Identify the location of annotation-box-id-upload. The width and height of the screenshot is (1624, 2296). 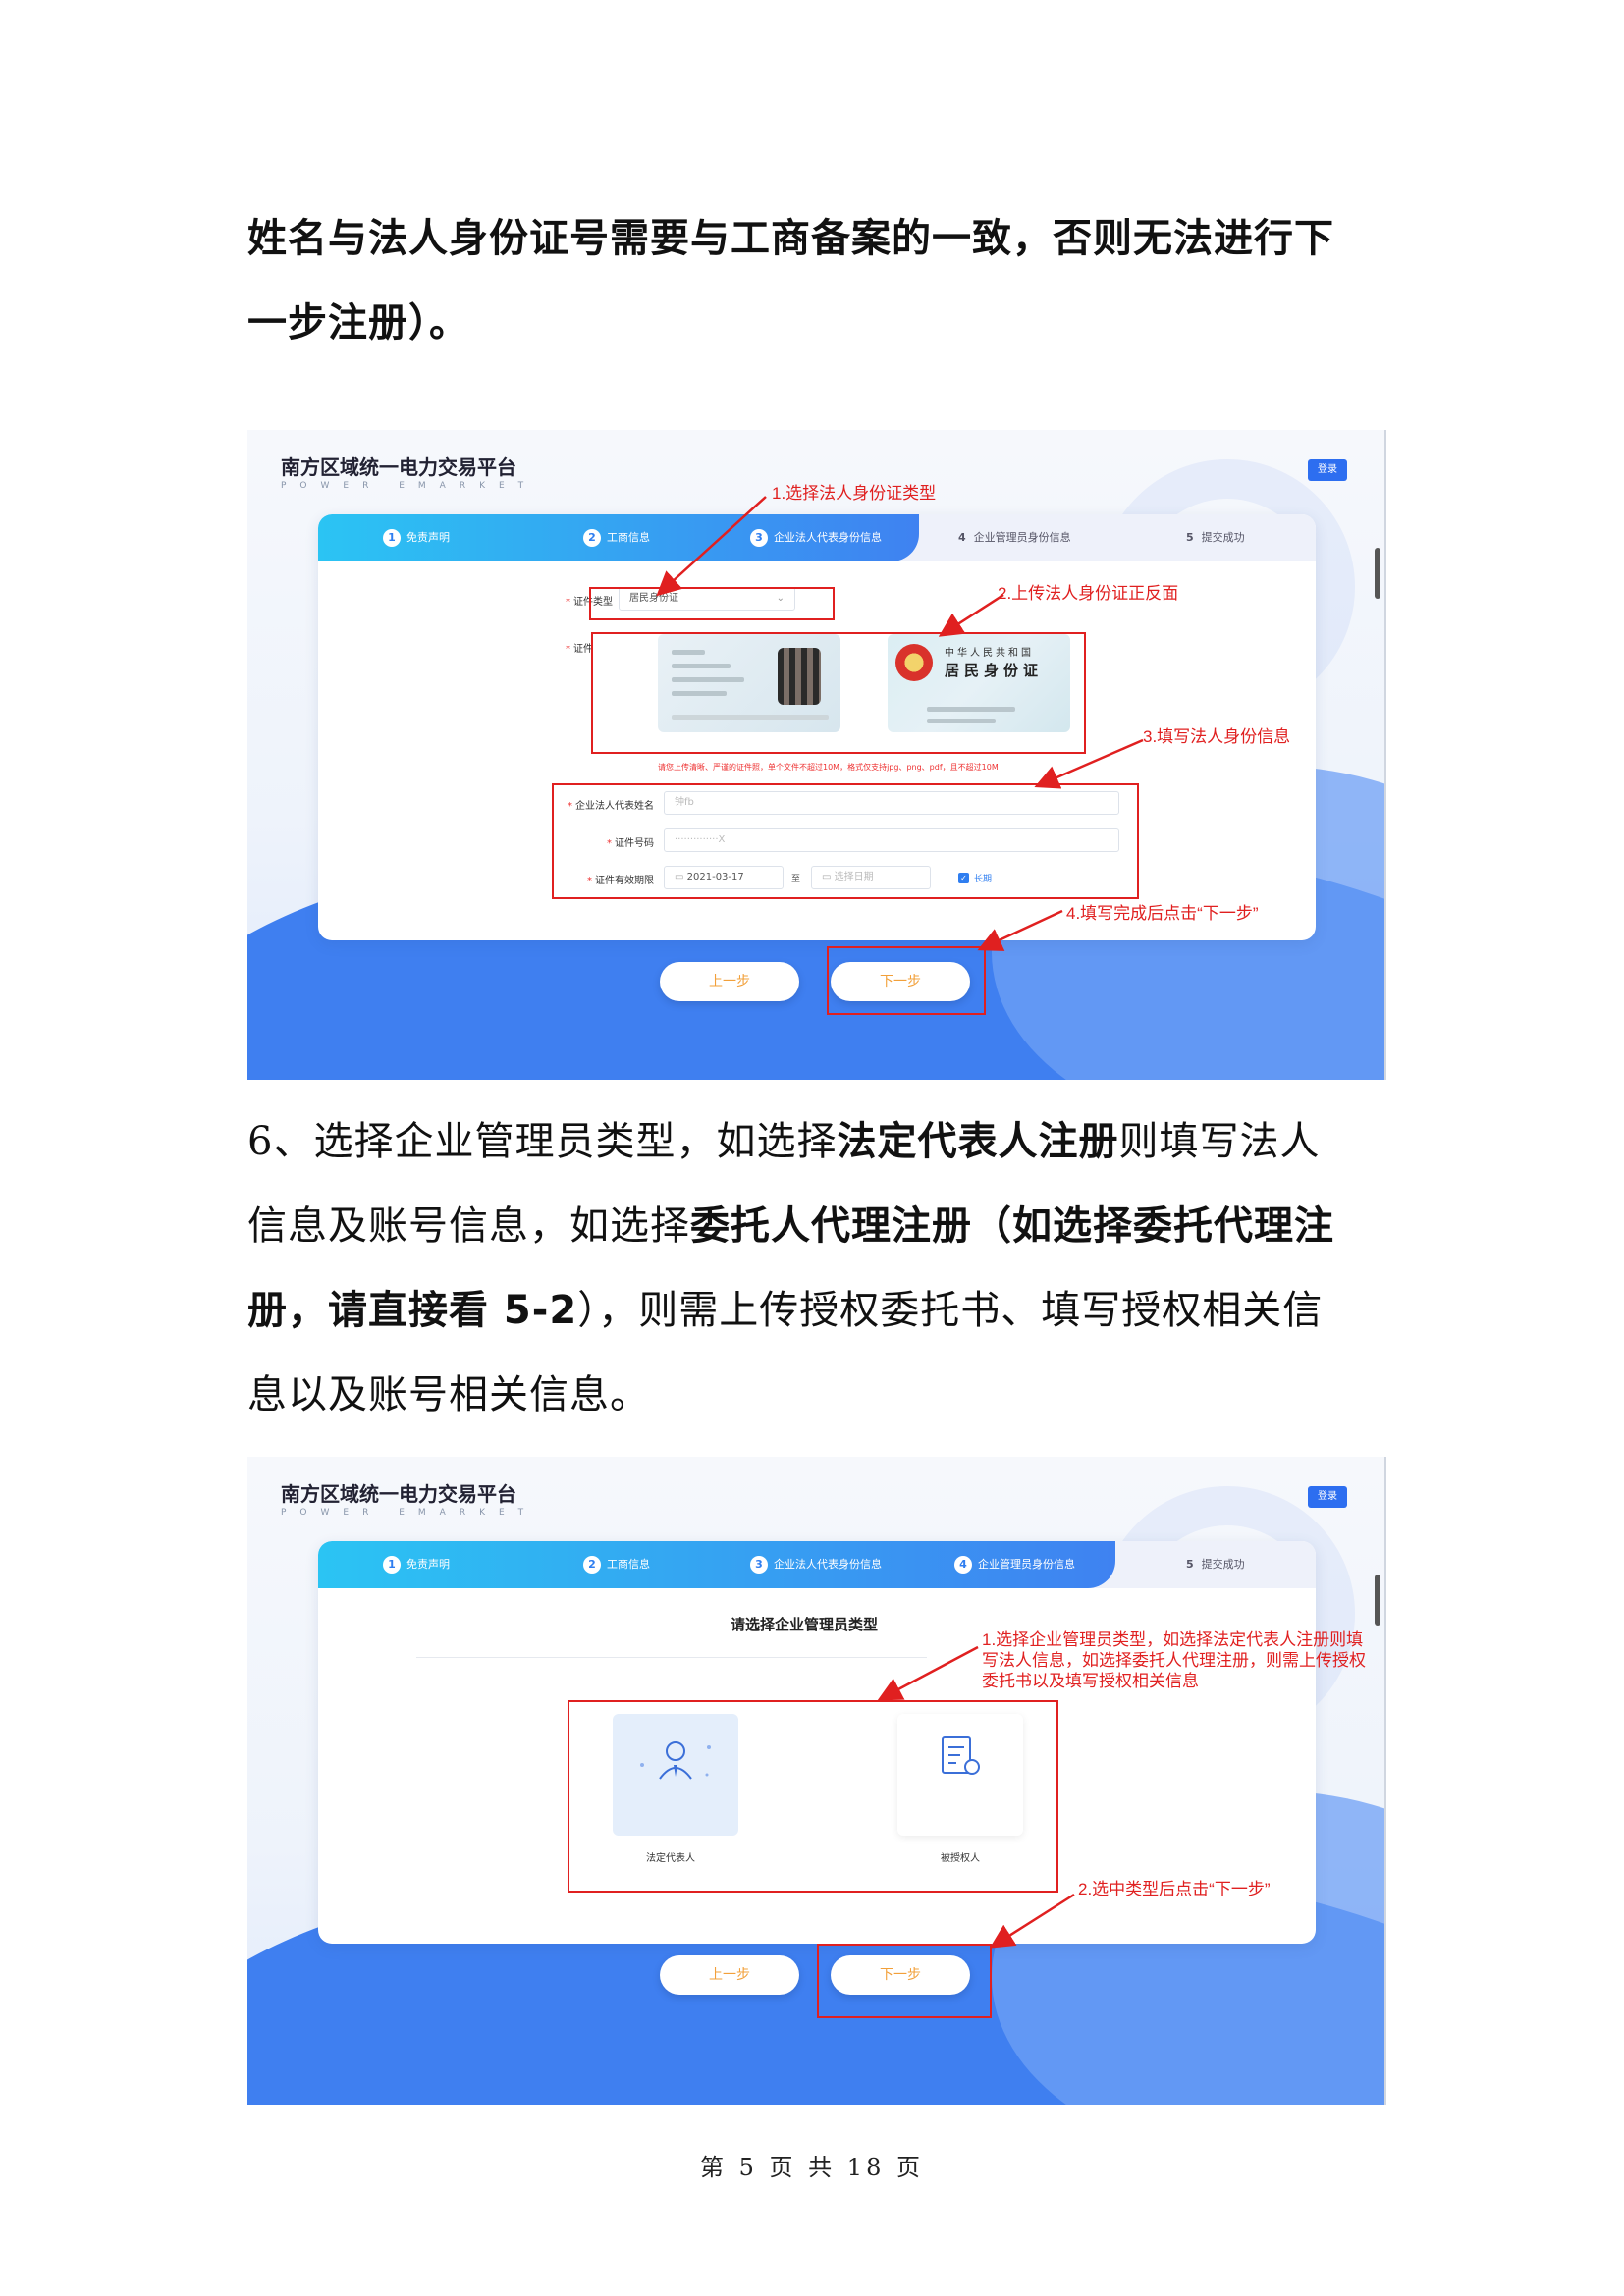
(838, 693).